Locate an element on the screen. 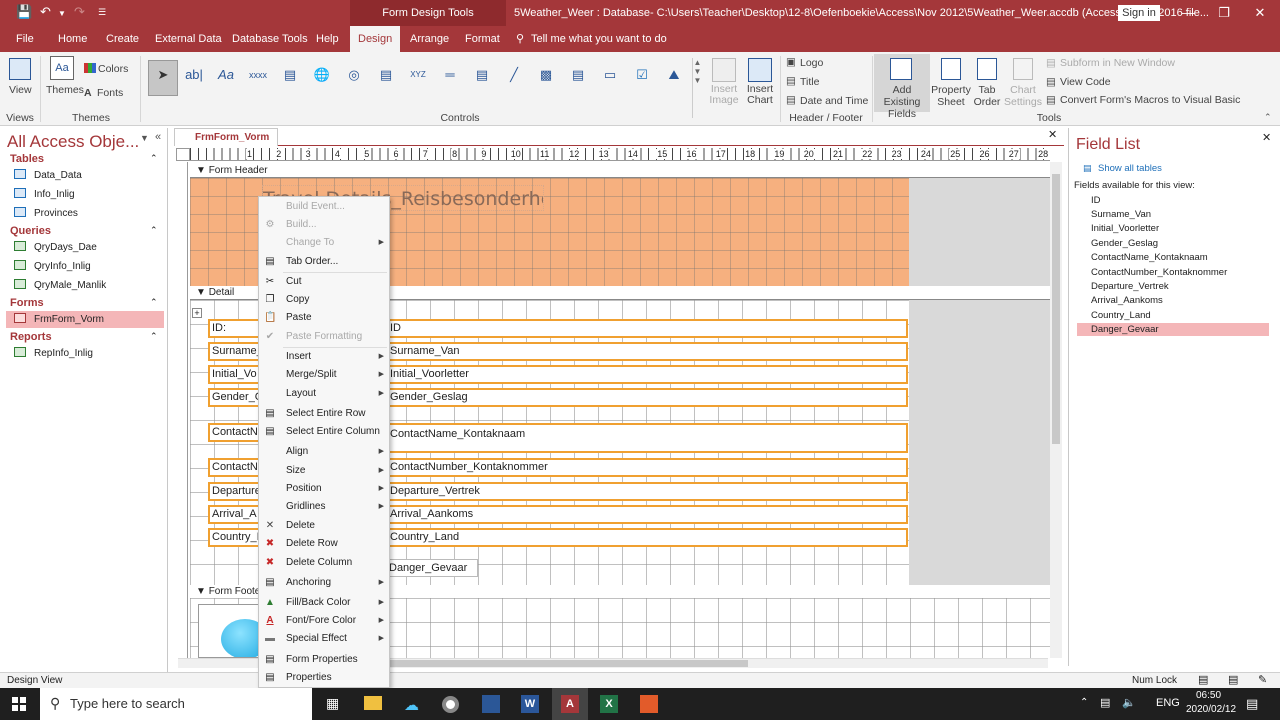 Image resolution: width=1280 pixels, height=720 pixels. field-list-item-id: ID is located at coordinates (1173, 200).